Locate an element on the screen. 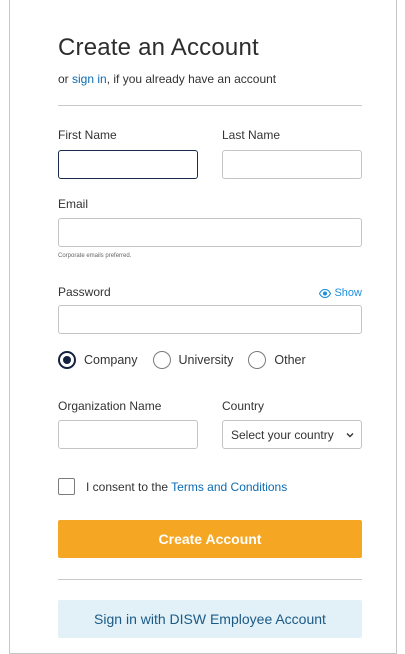  show-password-label: Show is located at coordinates (348, 293).